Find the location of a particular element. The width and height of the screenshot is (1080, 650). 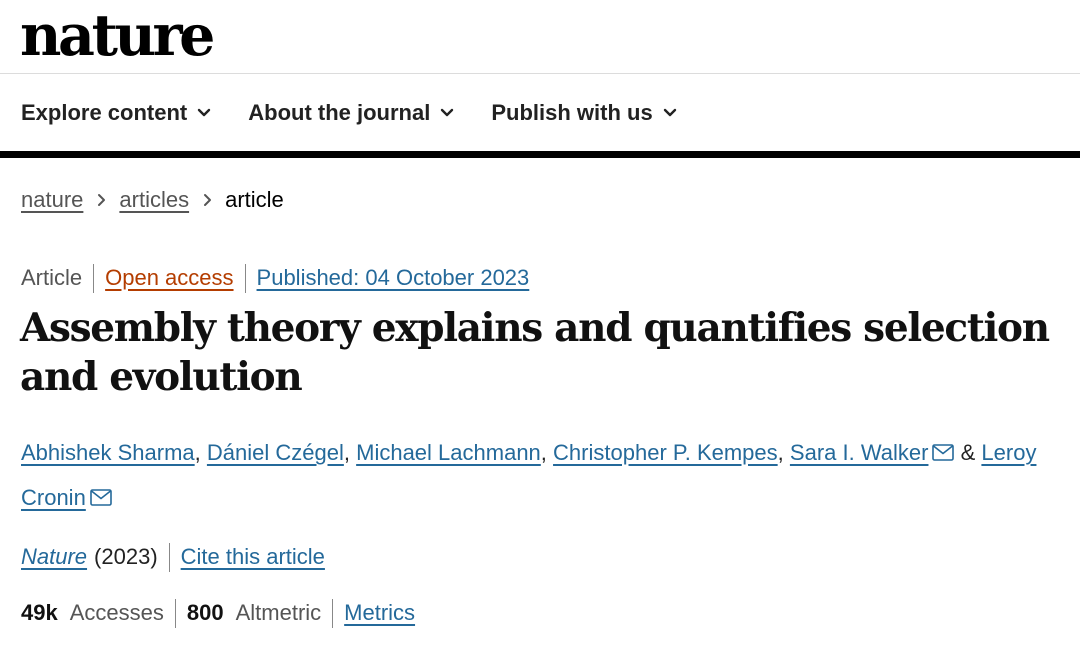

article-type: Article is located at coordinates (52, 277).